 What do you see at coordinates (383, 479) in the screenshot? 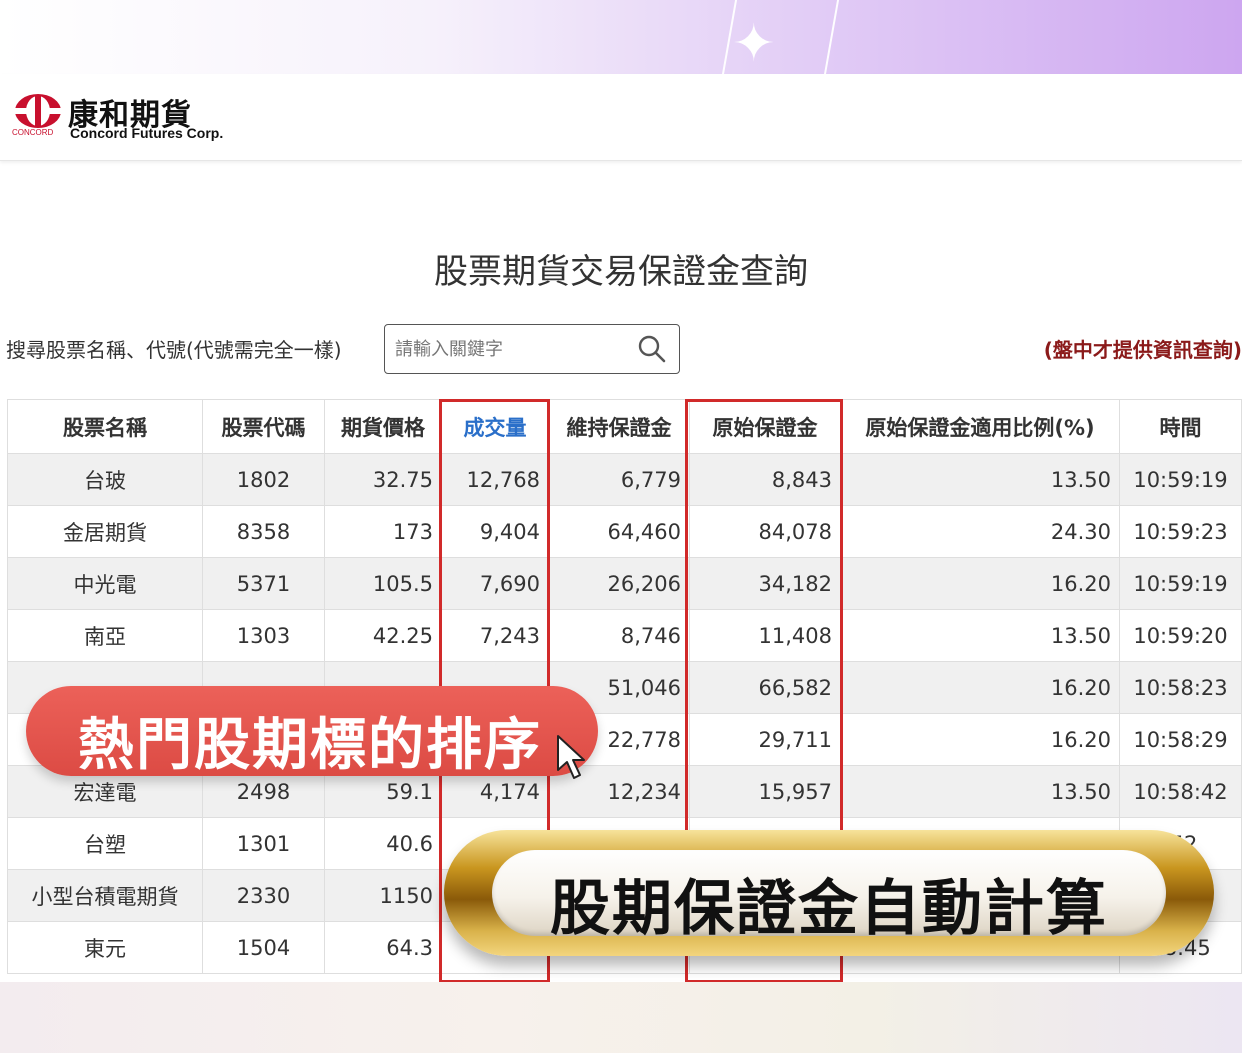
I see `cell-futures-price: 32.75` at bounding box center [383, 479].